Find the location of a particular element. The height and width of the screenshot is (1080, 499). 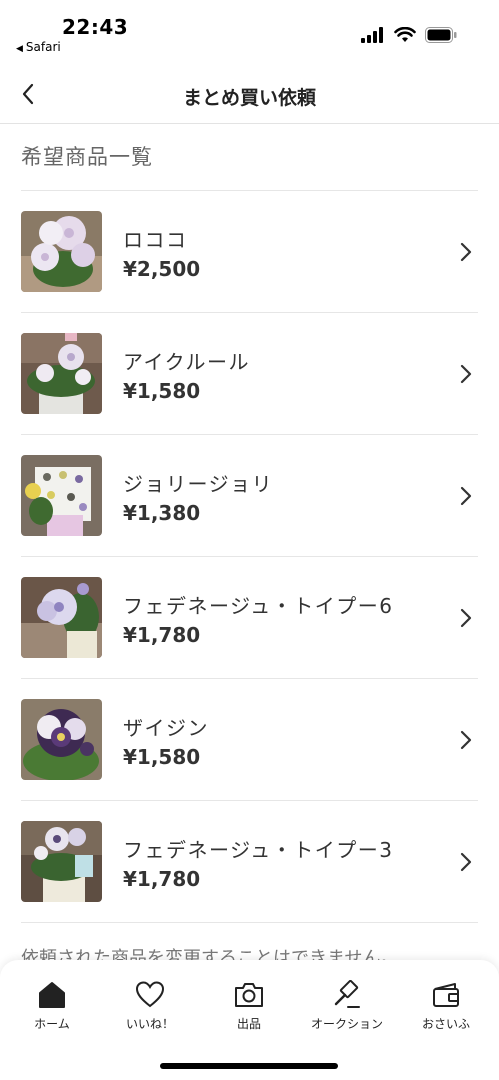

product-price: ¥2,500 is located at coordinates (162, 269).